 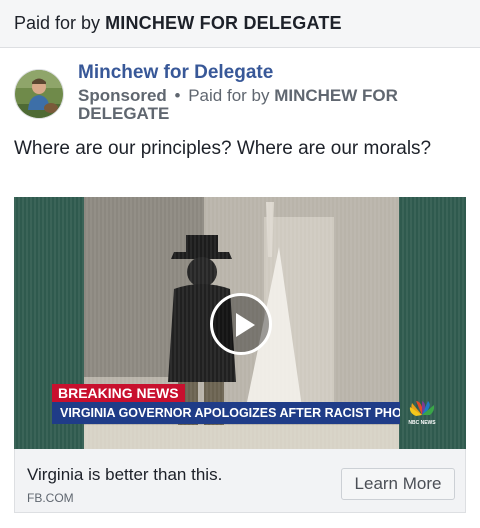 What do you see at coordinates (229, 95) in the screenshot?
I see `paid-for-prefix: Paid for by` at bounding box center [229, 95].